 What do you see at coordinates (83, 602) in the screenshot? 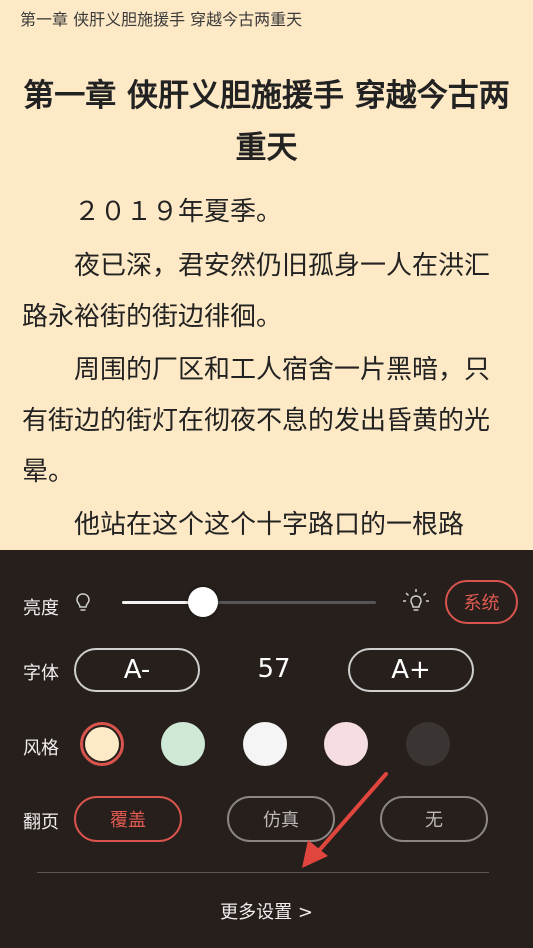
I see `bulb-off-icon` at bounding box center [83, 602].